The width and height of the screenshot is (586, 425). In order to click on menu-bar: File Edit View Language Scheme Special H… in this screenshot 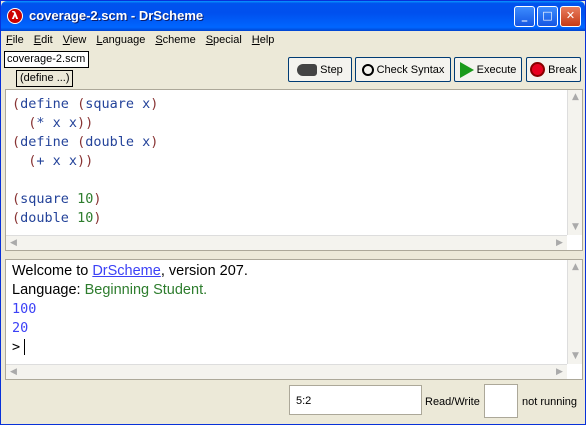, I will do `click(293, 41)`.